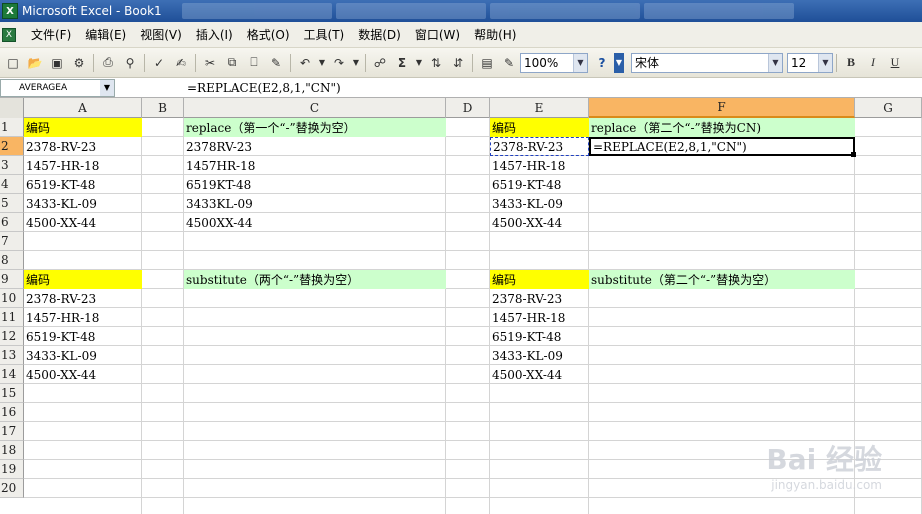 This screenshot has width=922, height=514. What do you see at coordinates (83, 203) in the screenshot?
I see `cell-a5: 3433-KL-09` at bounding box center [83, 203].